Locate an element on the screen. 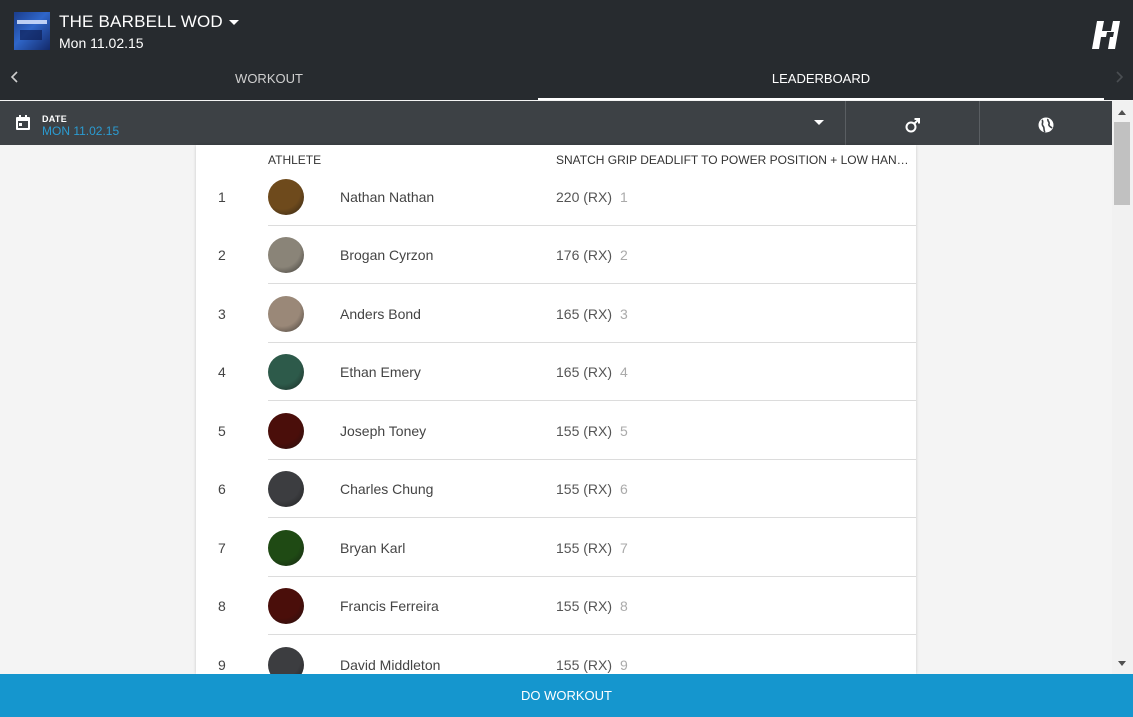 This screenshot has width=1133, height=717. logo-shape is located at coordinates (31, 35).